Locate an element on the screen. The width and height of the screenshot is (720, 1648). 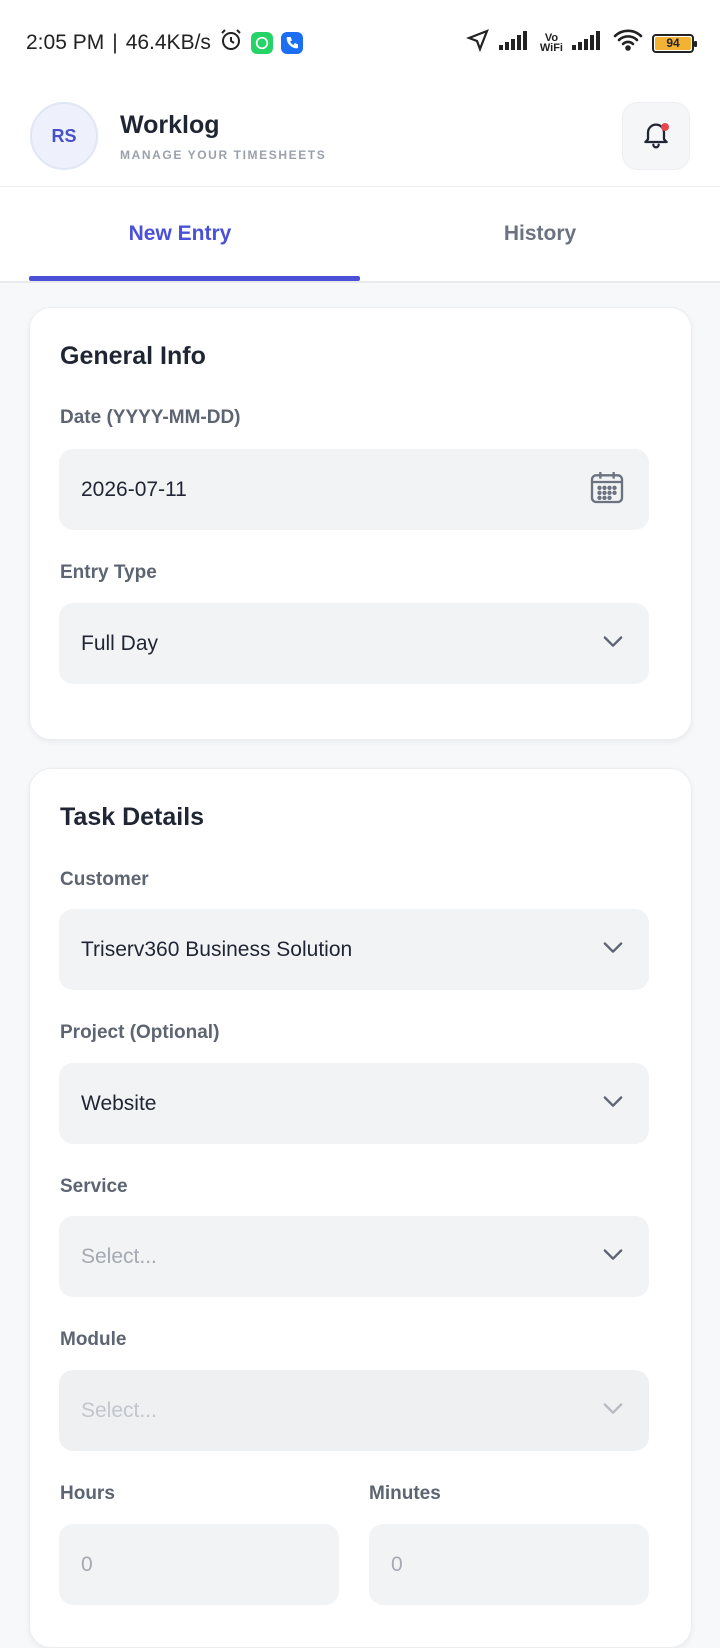
customer-value: Triserv360 Business Solution is located at coordinates (217, 949).